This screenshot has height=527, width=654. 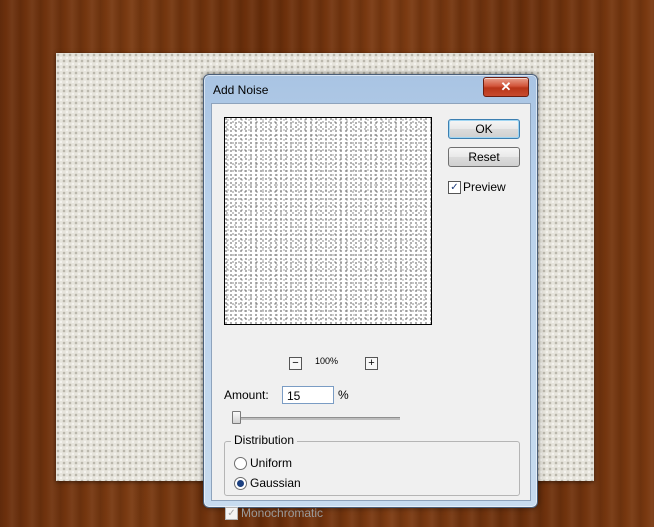 I want to click on uniform-radio, so click(x=240, y=463).